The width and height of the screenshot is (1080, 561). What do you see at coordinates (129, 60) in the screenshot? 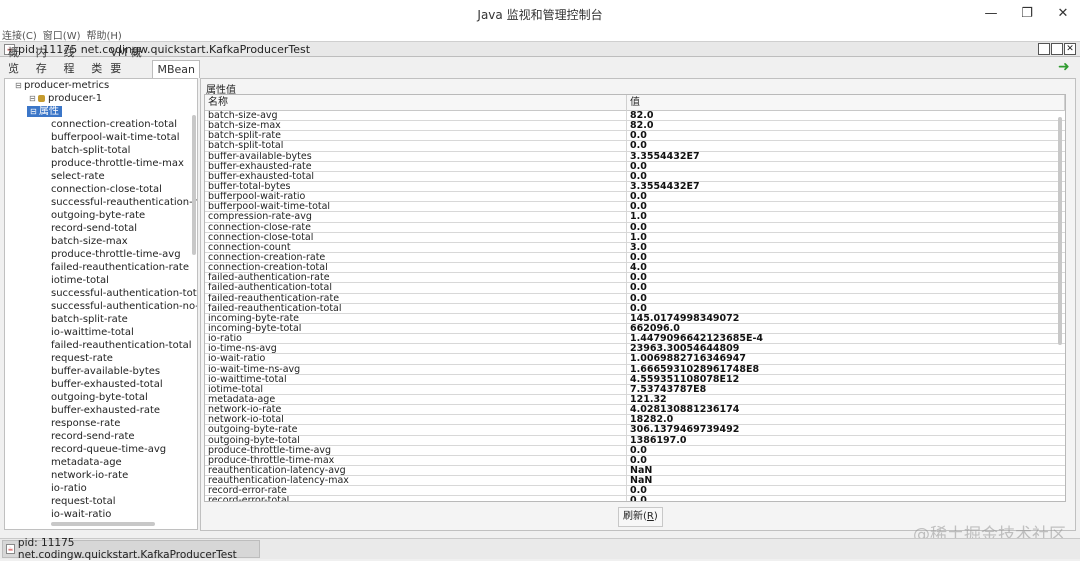
I see `tab-vm-summary: VM 概要` at bounding box center [129, 60].